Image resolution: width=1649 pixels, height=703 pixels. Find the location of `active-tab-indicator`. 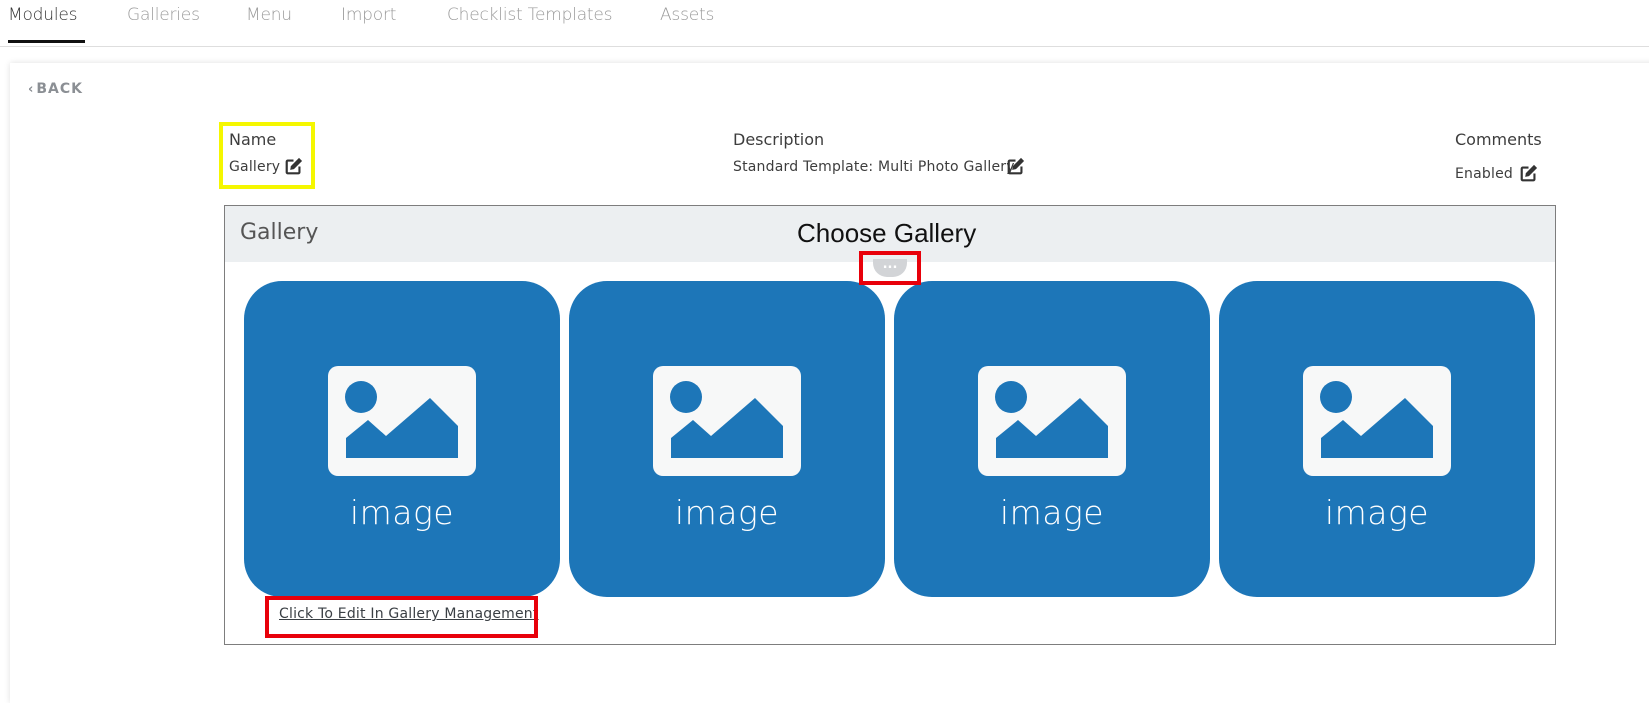

active-tab-indicator is located at coordinates (46, 41).